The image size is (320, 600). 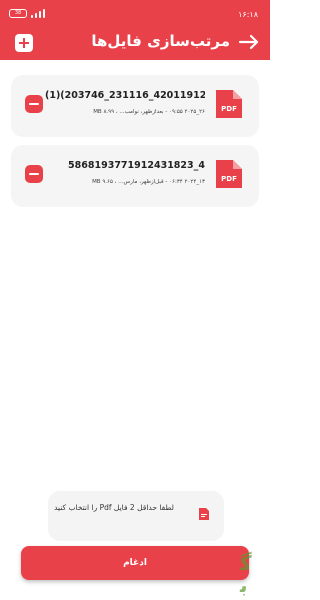 I want to click on app-header: مرتب‌سازی فایل‌ها, so click(x=135, y=45).